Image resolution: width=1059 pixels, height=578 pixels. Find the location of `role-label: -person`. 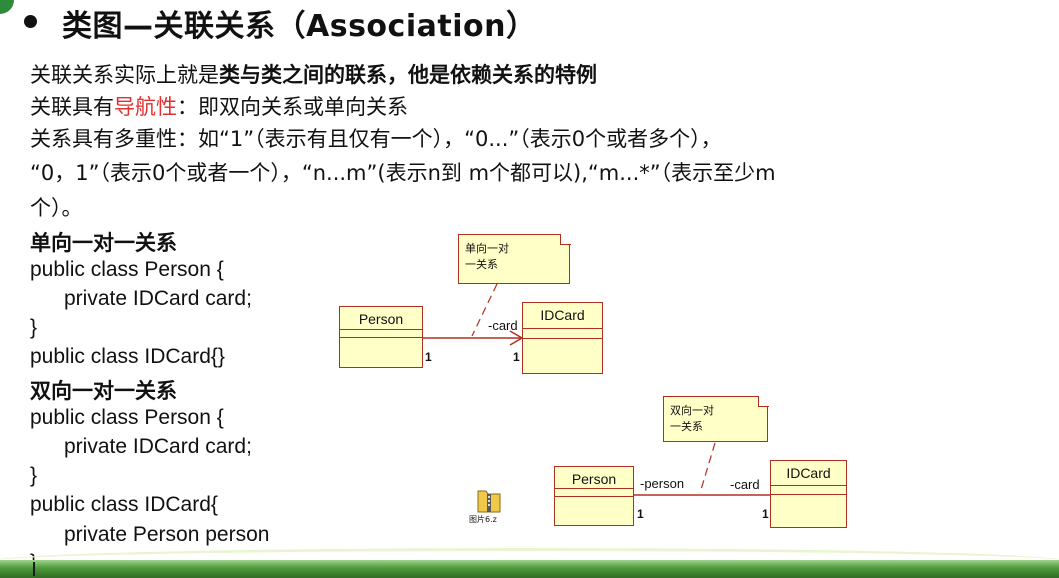

role-label: -person is located at coordinates (662, 483).